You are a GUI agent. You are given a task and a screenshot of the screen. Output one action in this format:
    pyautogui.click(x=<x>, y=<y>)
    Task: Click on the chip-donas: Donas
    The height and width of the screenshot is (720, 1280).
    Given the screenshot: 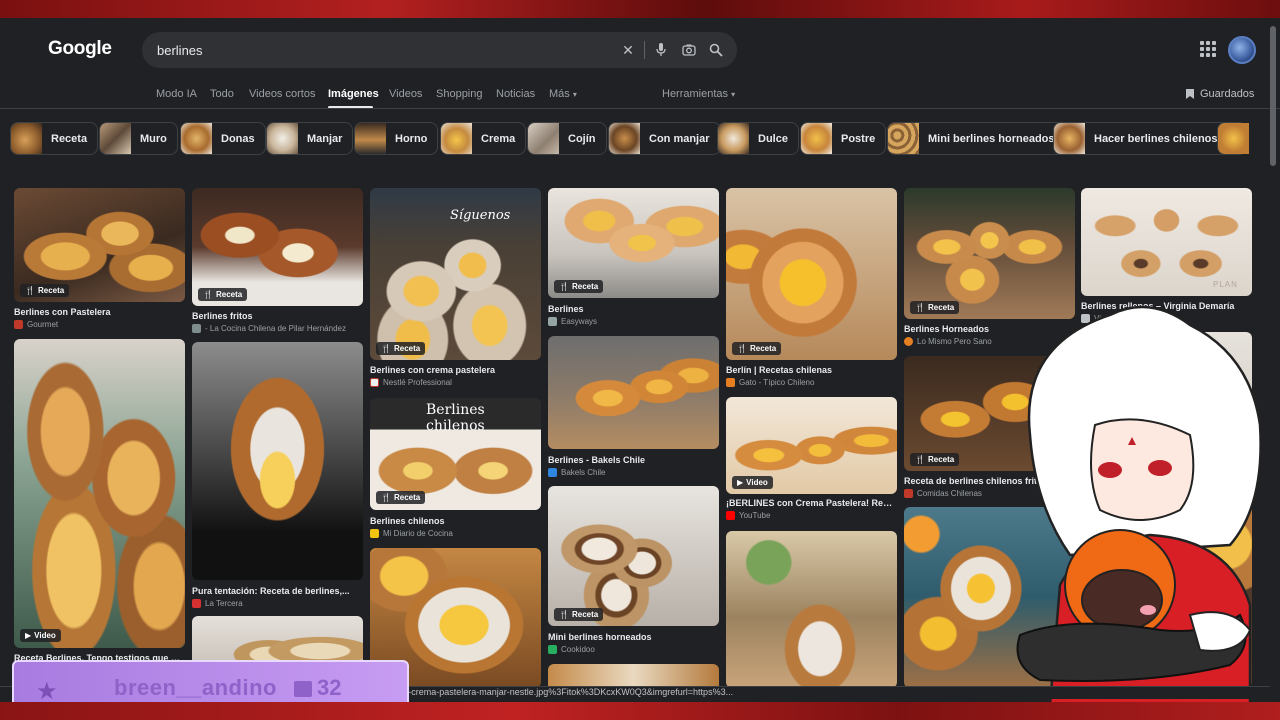 What is the action you would take?
    pyautogui.click(x=223, y=138)
    